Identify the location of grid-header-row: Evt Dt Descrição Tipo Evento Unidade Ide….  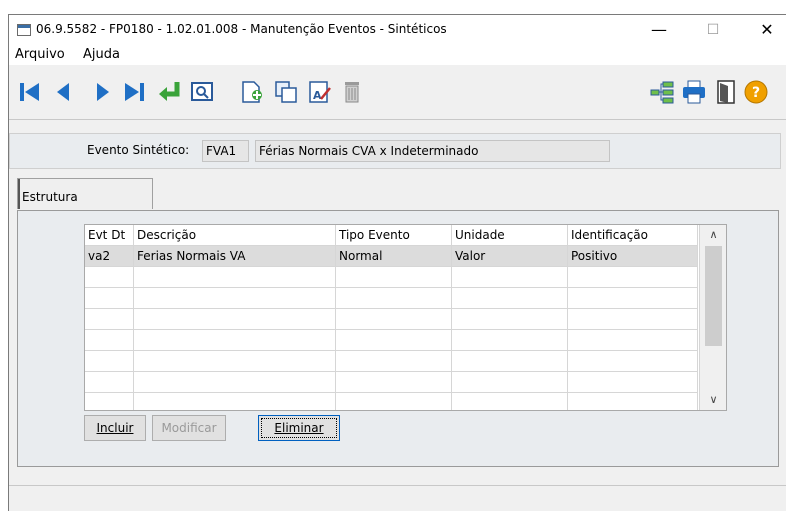
(391, 235).